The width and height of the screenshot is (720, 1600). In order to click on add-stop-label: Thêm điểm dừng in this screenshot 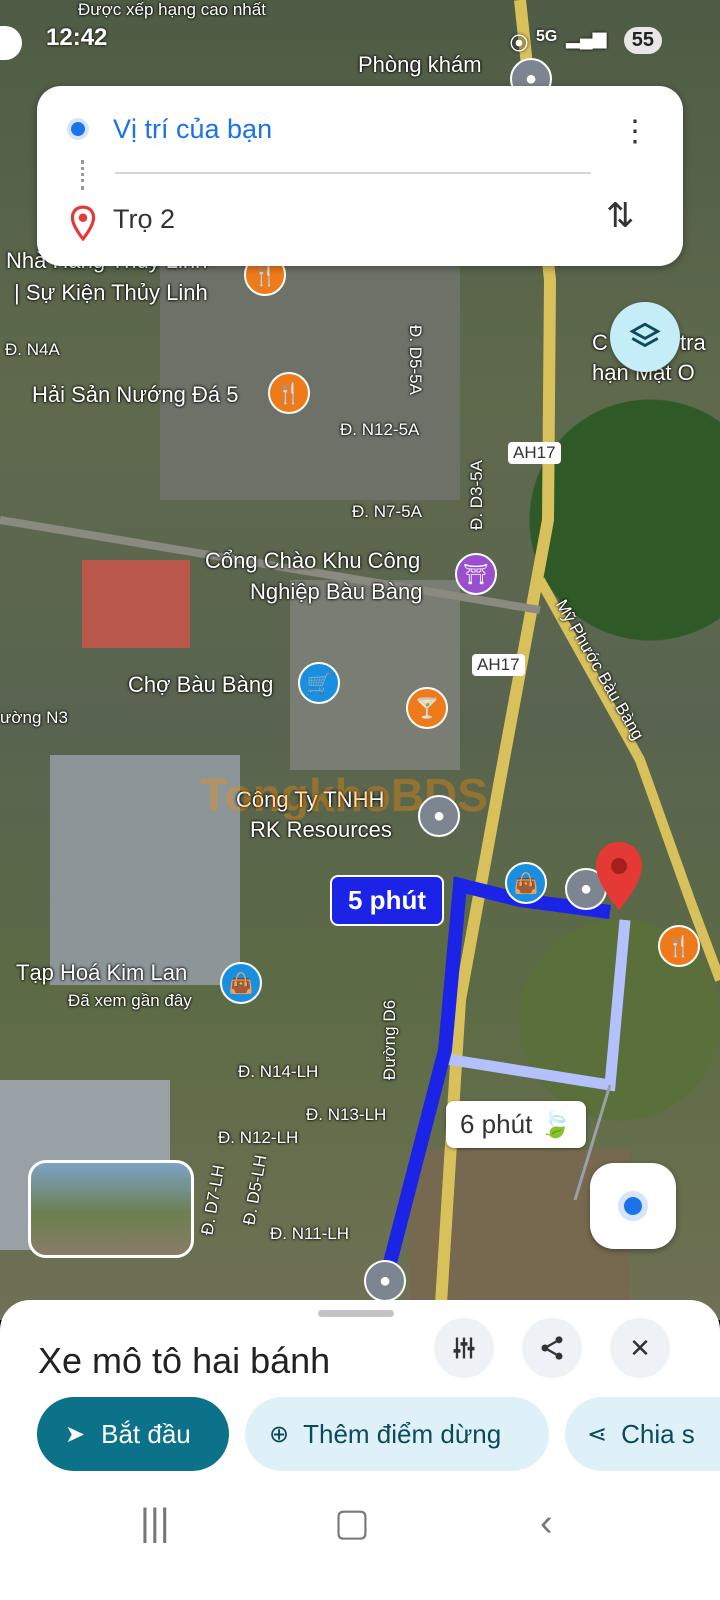, I will do `click(402, 1433)`.